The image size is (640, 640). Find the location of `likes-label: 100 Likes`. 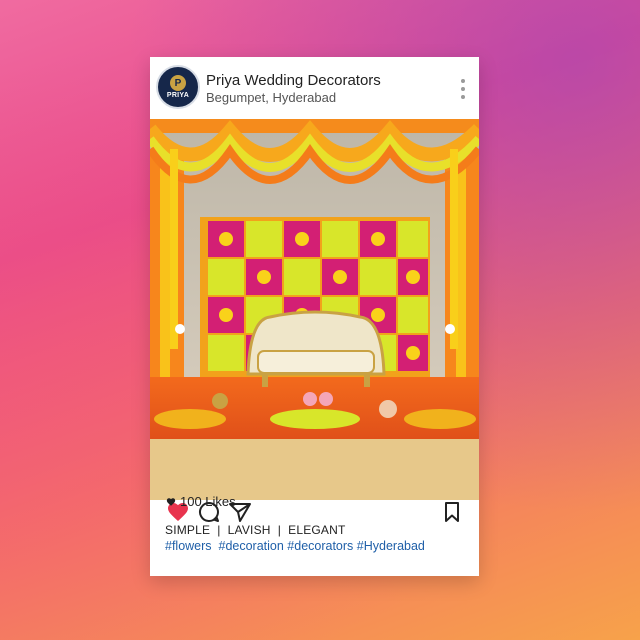

likes-label: 100 Likes is located at coordinates (208, 501).